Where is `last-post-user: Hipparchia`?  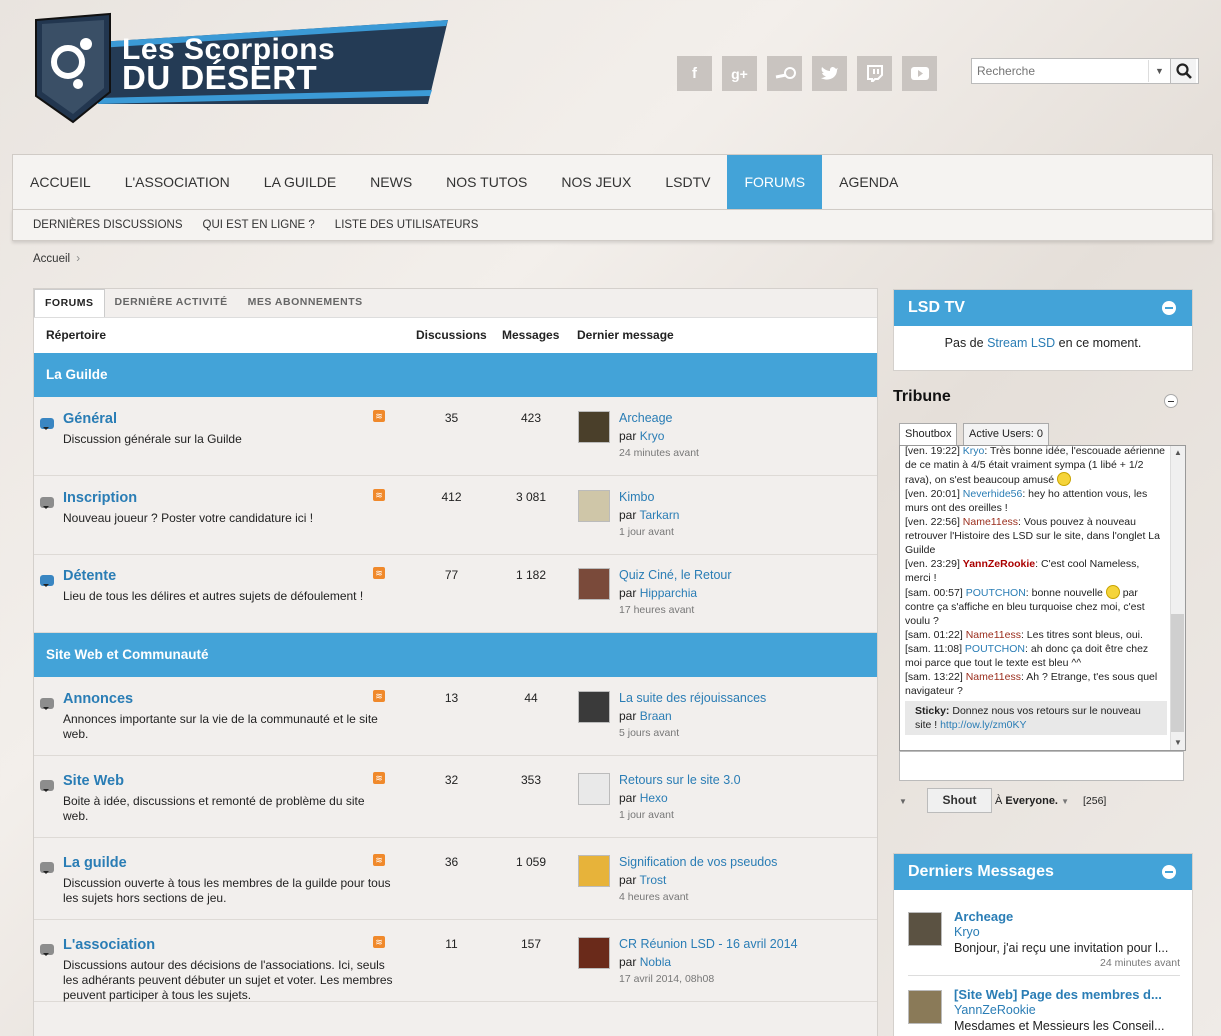 last-post-user: Hipparchia is located at coordinates (668, 593).